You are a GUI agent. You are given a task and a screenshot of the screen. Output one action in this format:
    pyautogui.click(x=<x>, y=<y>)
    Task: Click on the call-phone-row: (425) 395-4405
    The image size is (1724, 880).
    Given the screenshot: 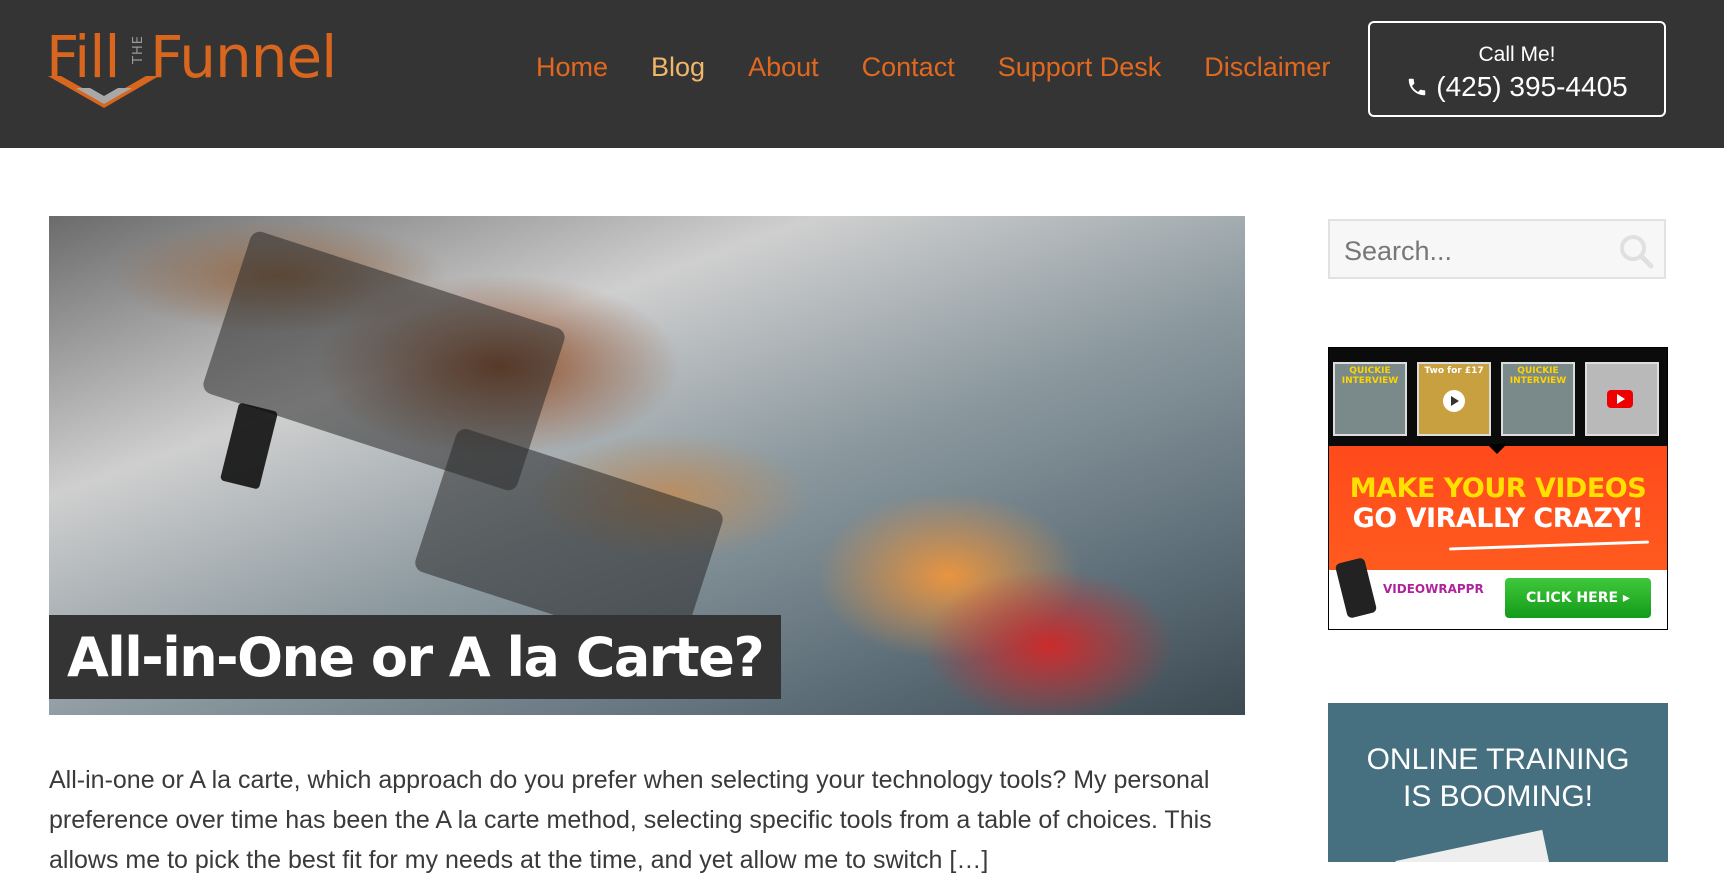 What is the action you would take?
    pyautogui.click(x=1517, y=87)
    